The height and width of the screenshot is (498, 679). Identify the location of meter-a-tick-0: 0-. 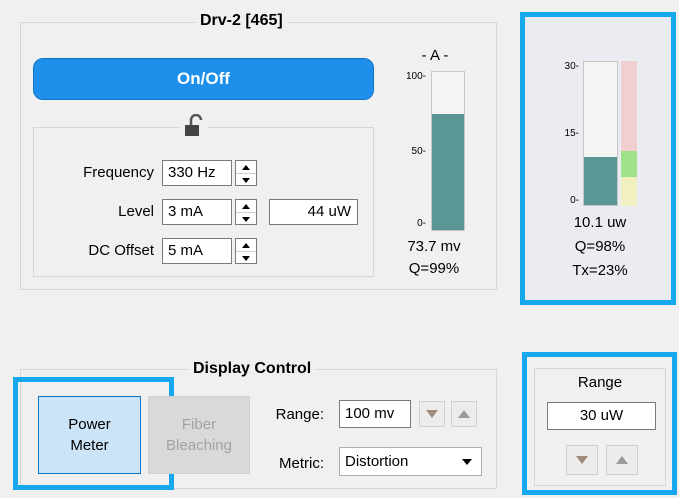
(421, 223).